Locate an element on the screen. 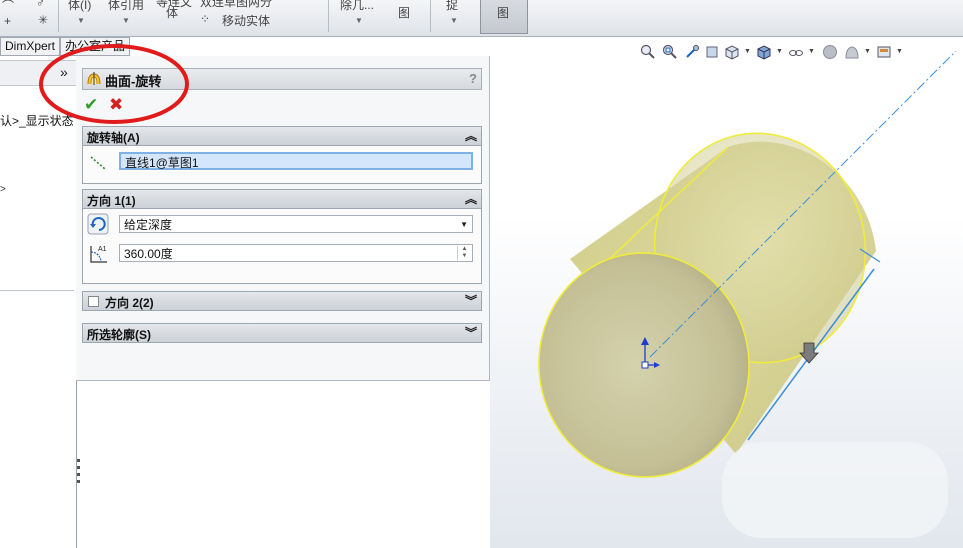 This screenshot has height=548, width=963. group-title: 方向 2(2) is located at coordinates (129, 303).